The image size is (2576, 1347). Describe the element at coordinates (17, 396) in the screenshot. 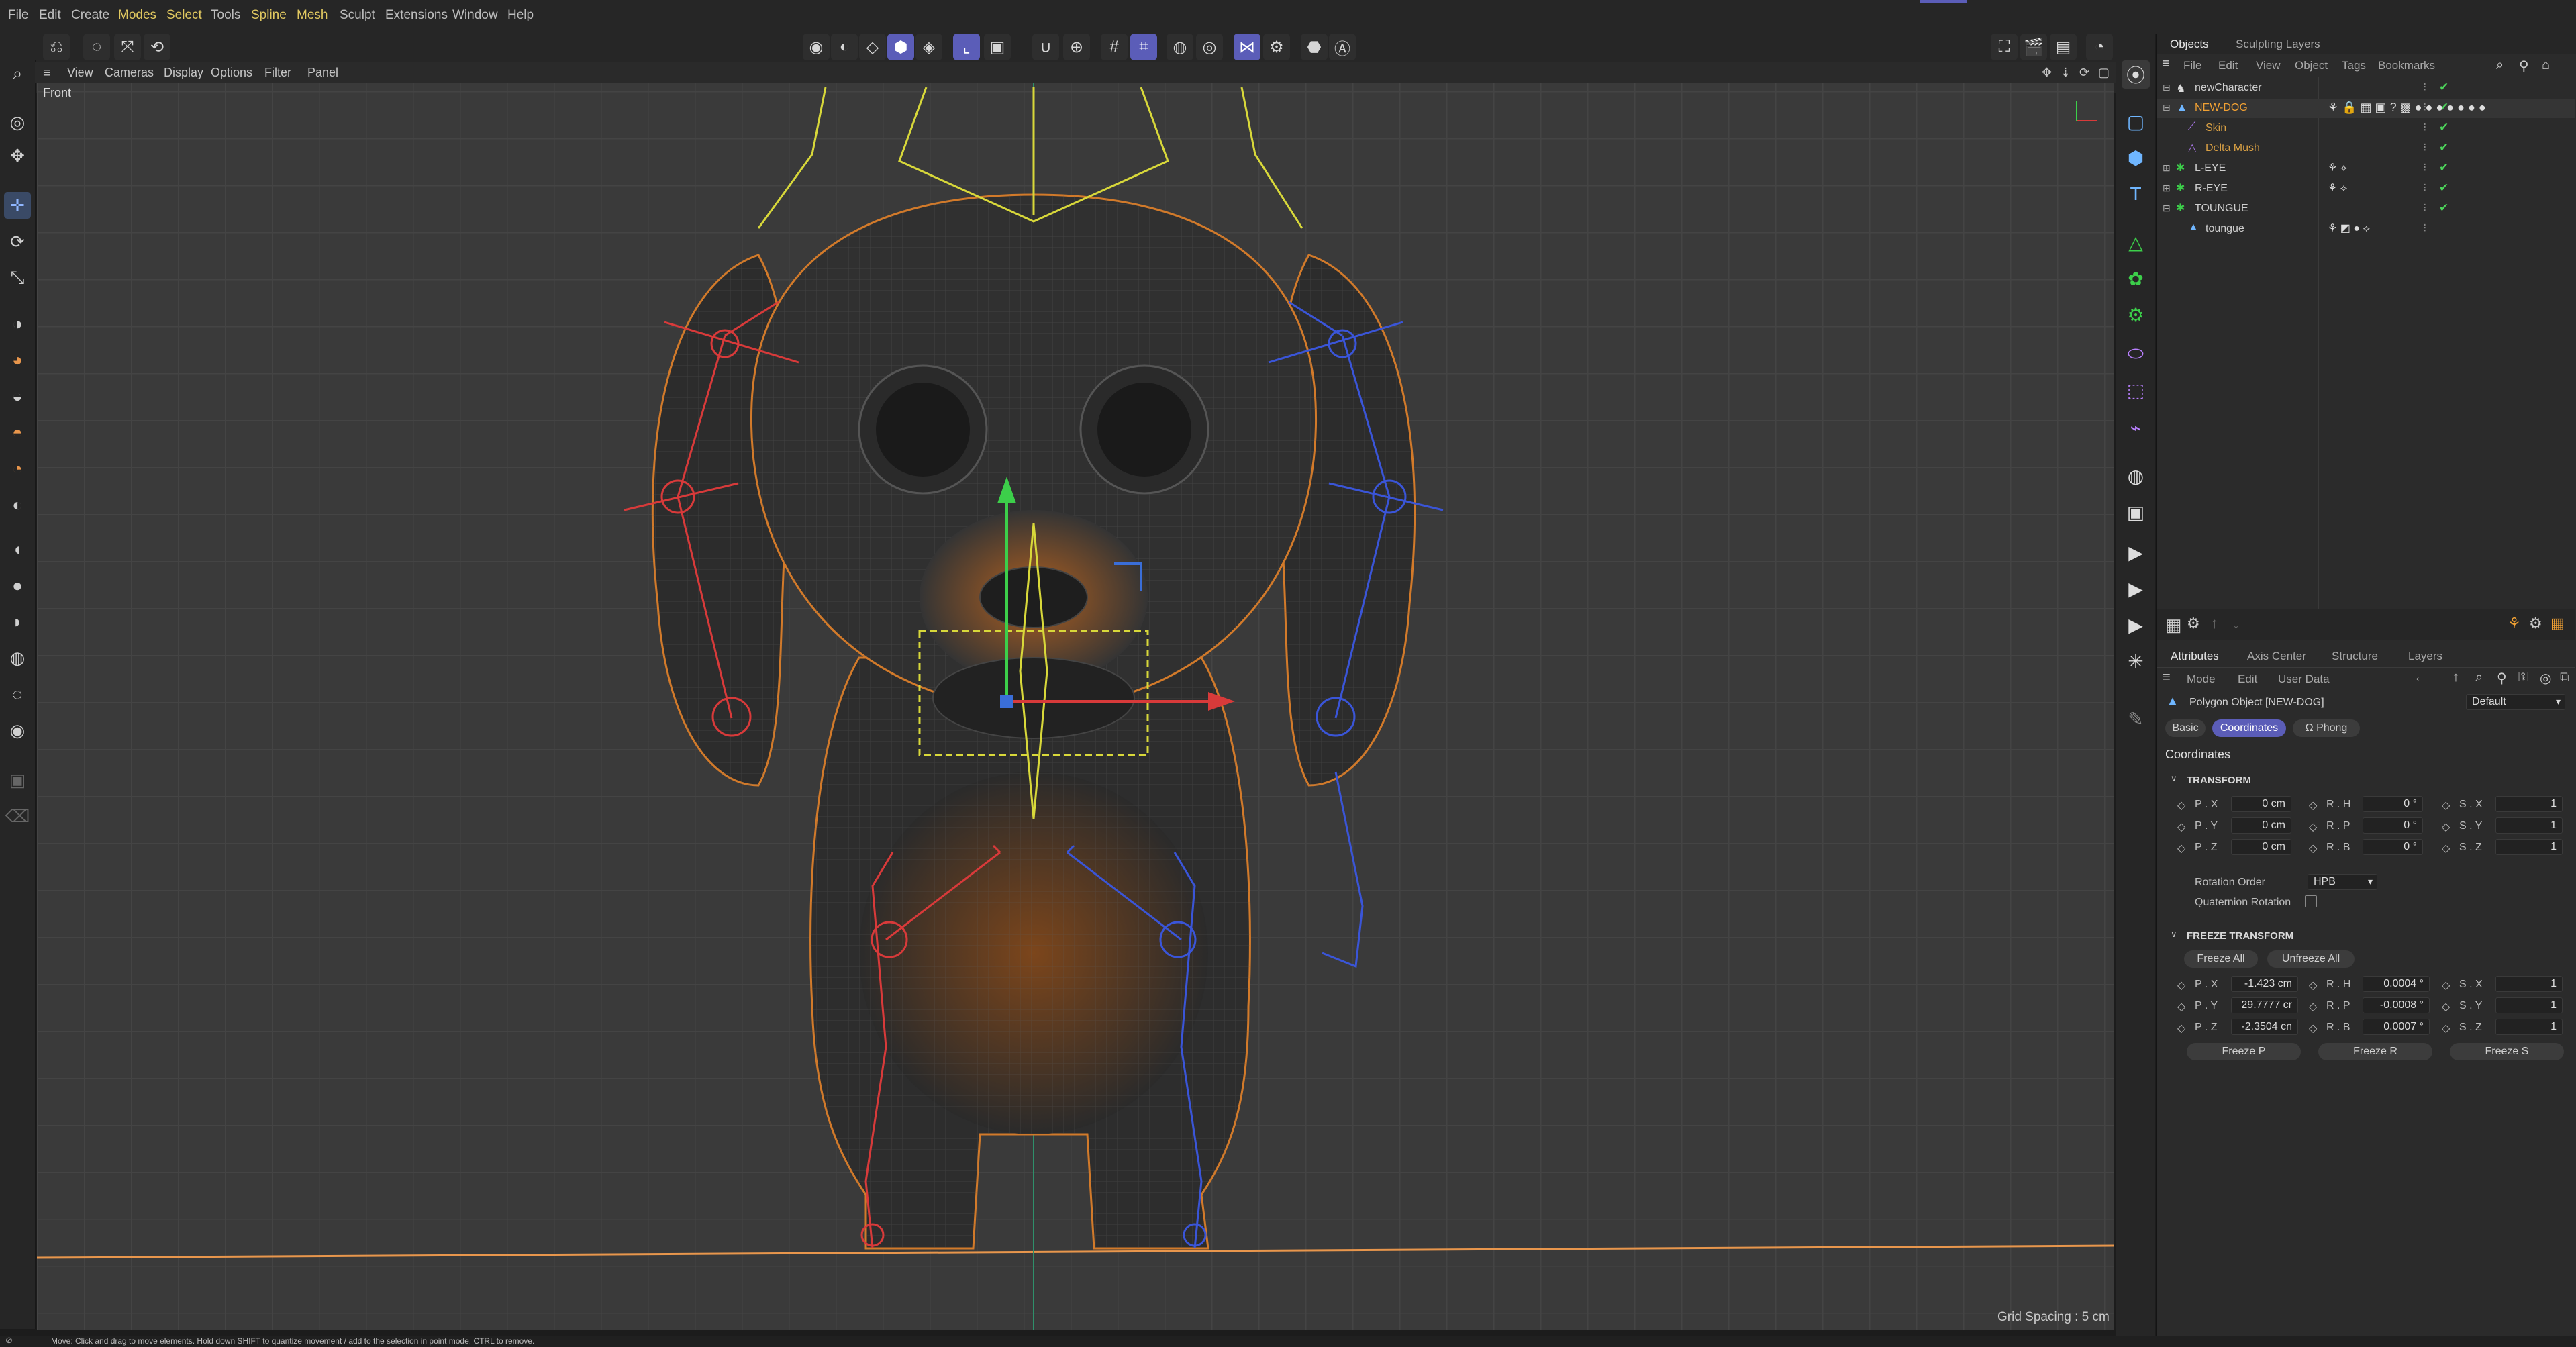

I see `brush-pull-icon: ◒` at that location.